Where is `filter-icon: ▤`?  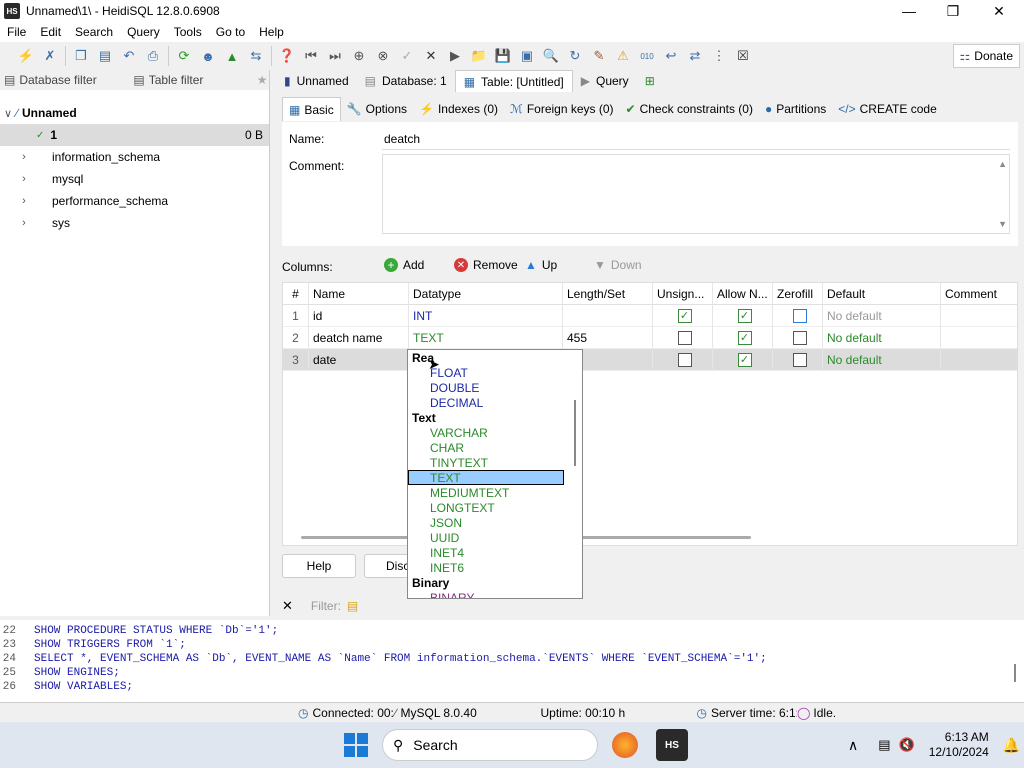 filter-icon: ▤ is located at coordinates (352, 606).